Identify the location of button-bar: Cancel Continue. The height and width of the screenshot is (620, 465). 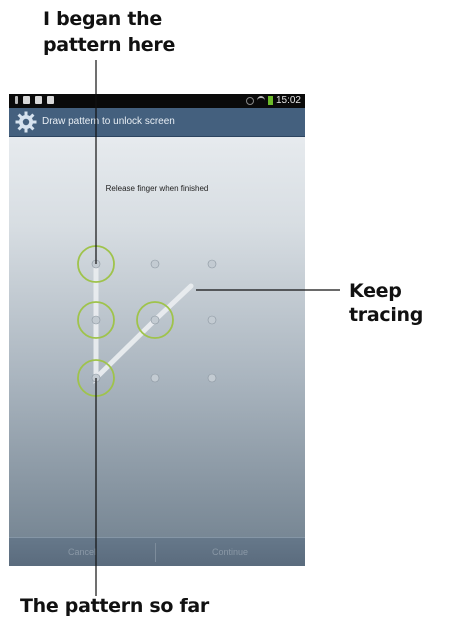
(157, 551).